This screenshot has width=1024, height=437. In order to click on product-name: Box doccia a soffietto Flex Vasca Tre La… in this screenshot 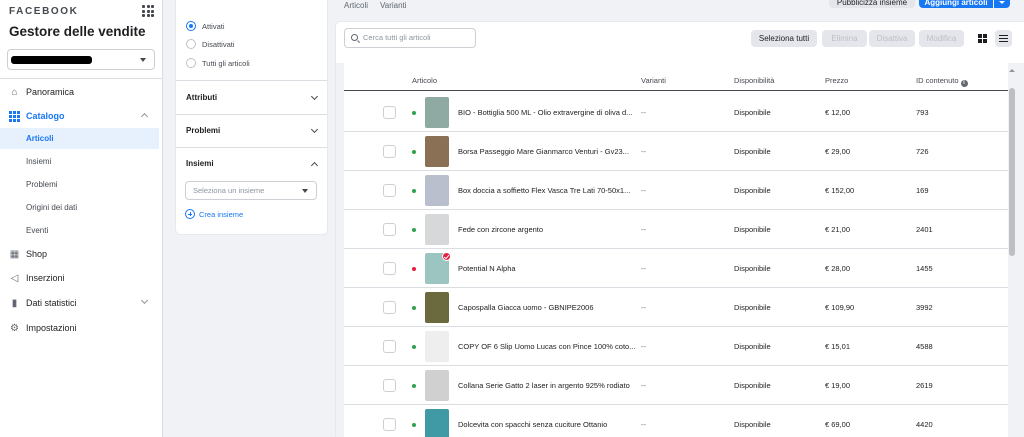, I will do `click(547, 190)`.